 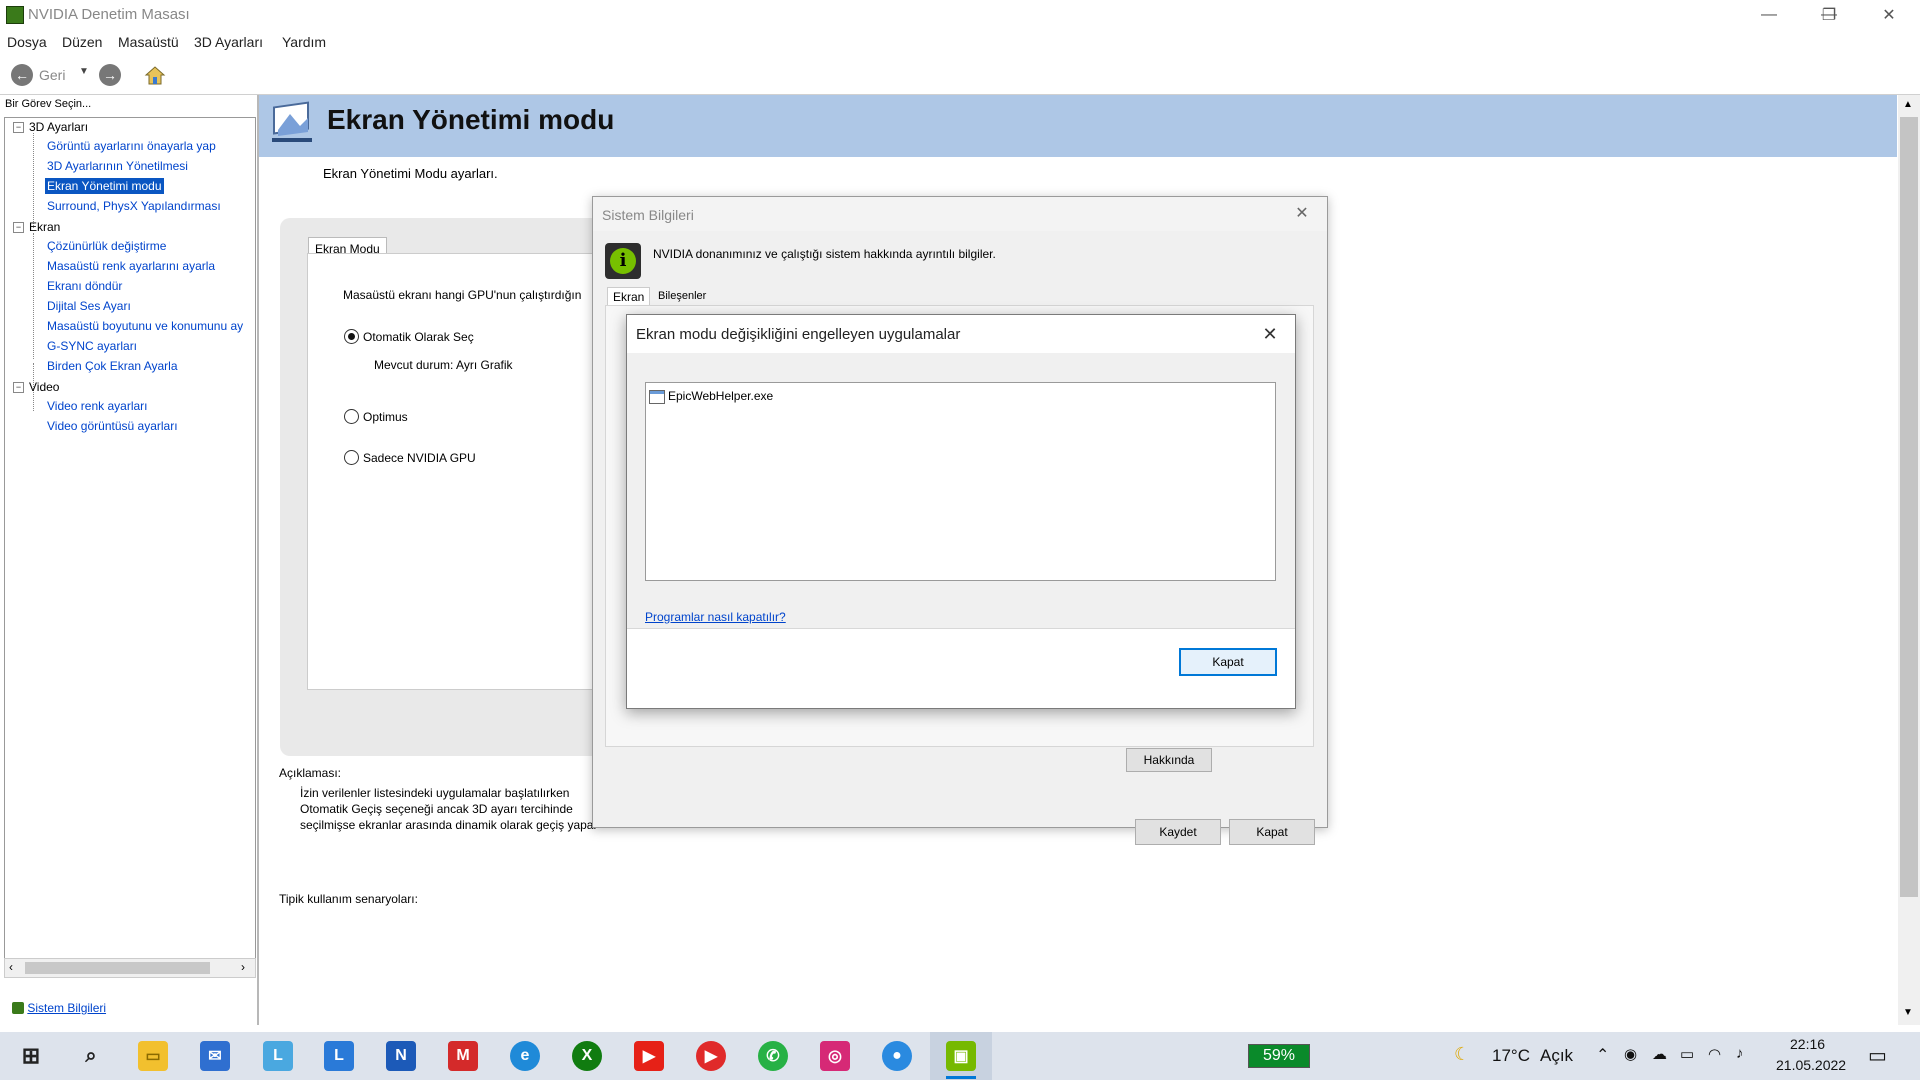 What do you see at coordinates (1877, 1055) in the screenshot?
I see `notification-center-icon: ▭` at bounding box center [1877, 1055].